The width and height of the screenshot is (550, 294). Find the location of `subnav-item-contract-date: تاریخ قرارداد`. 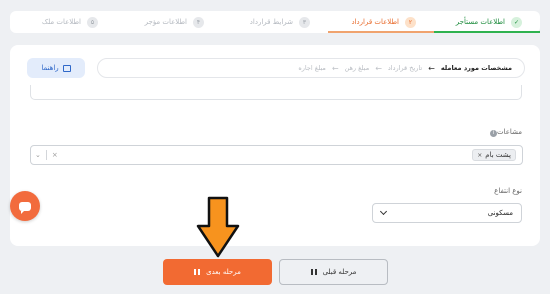

subnav-item-contract-date: تاریخ قرارداد is located at coordinates (405, 68).